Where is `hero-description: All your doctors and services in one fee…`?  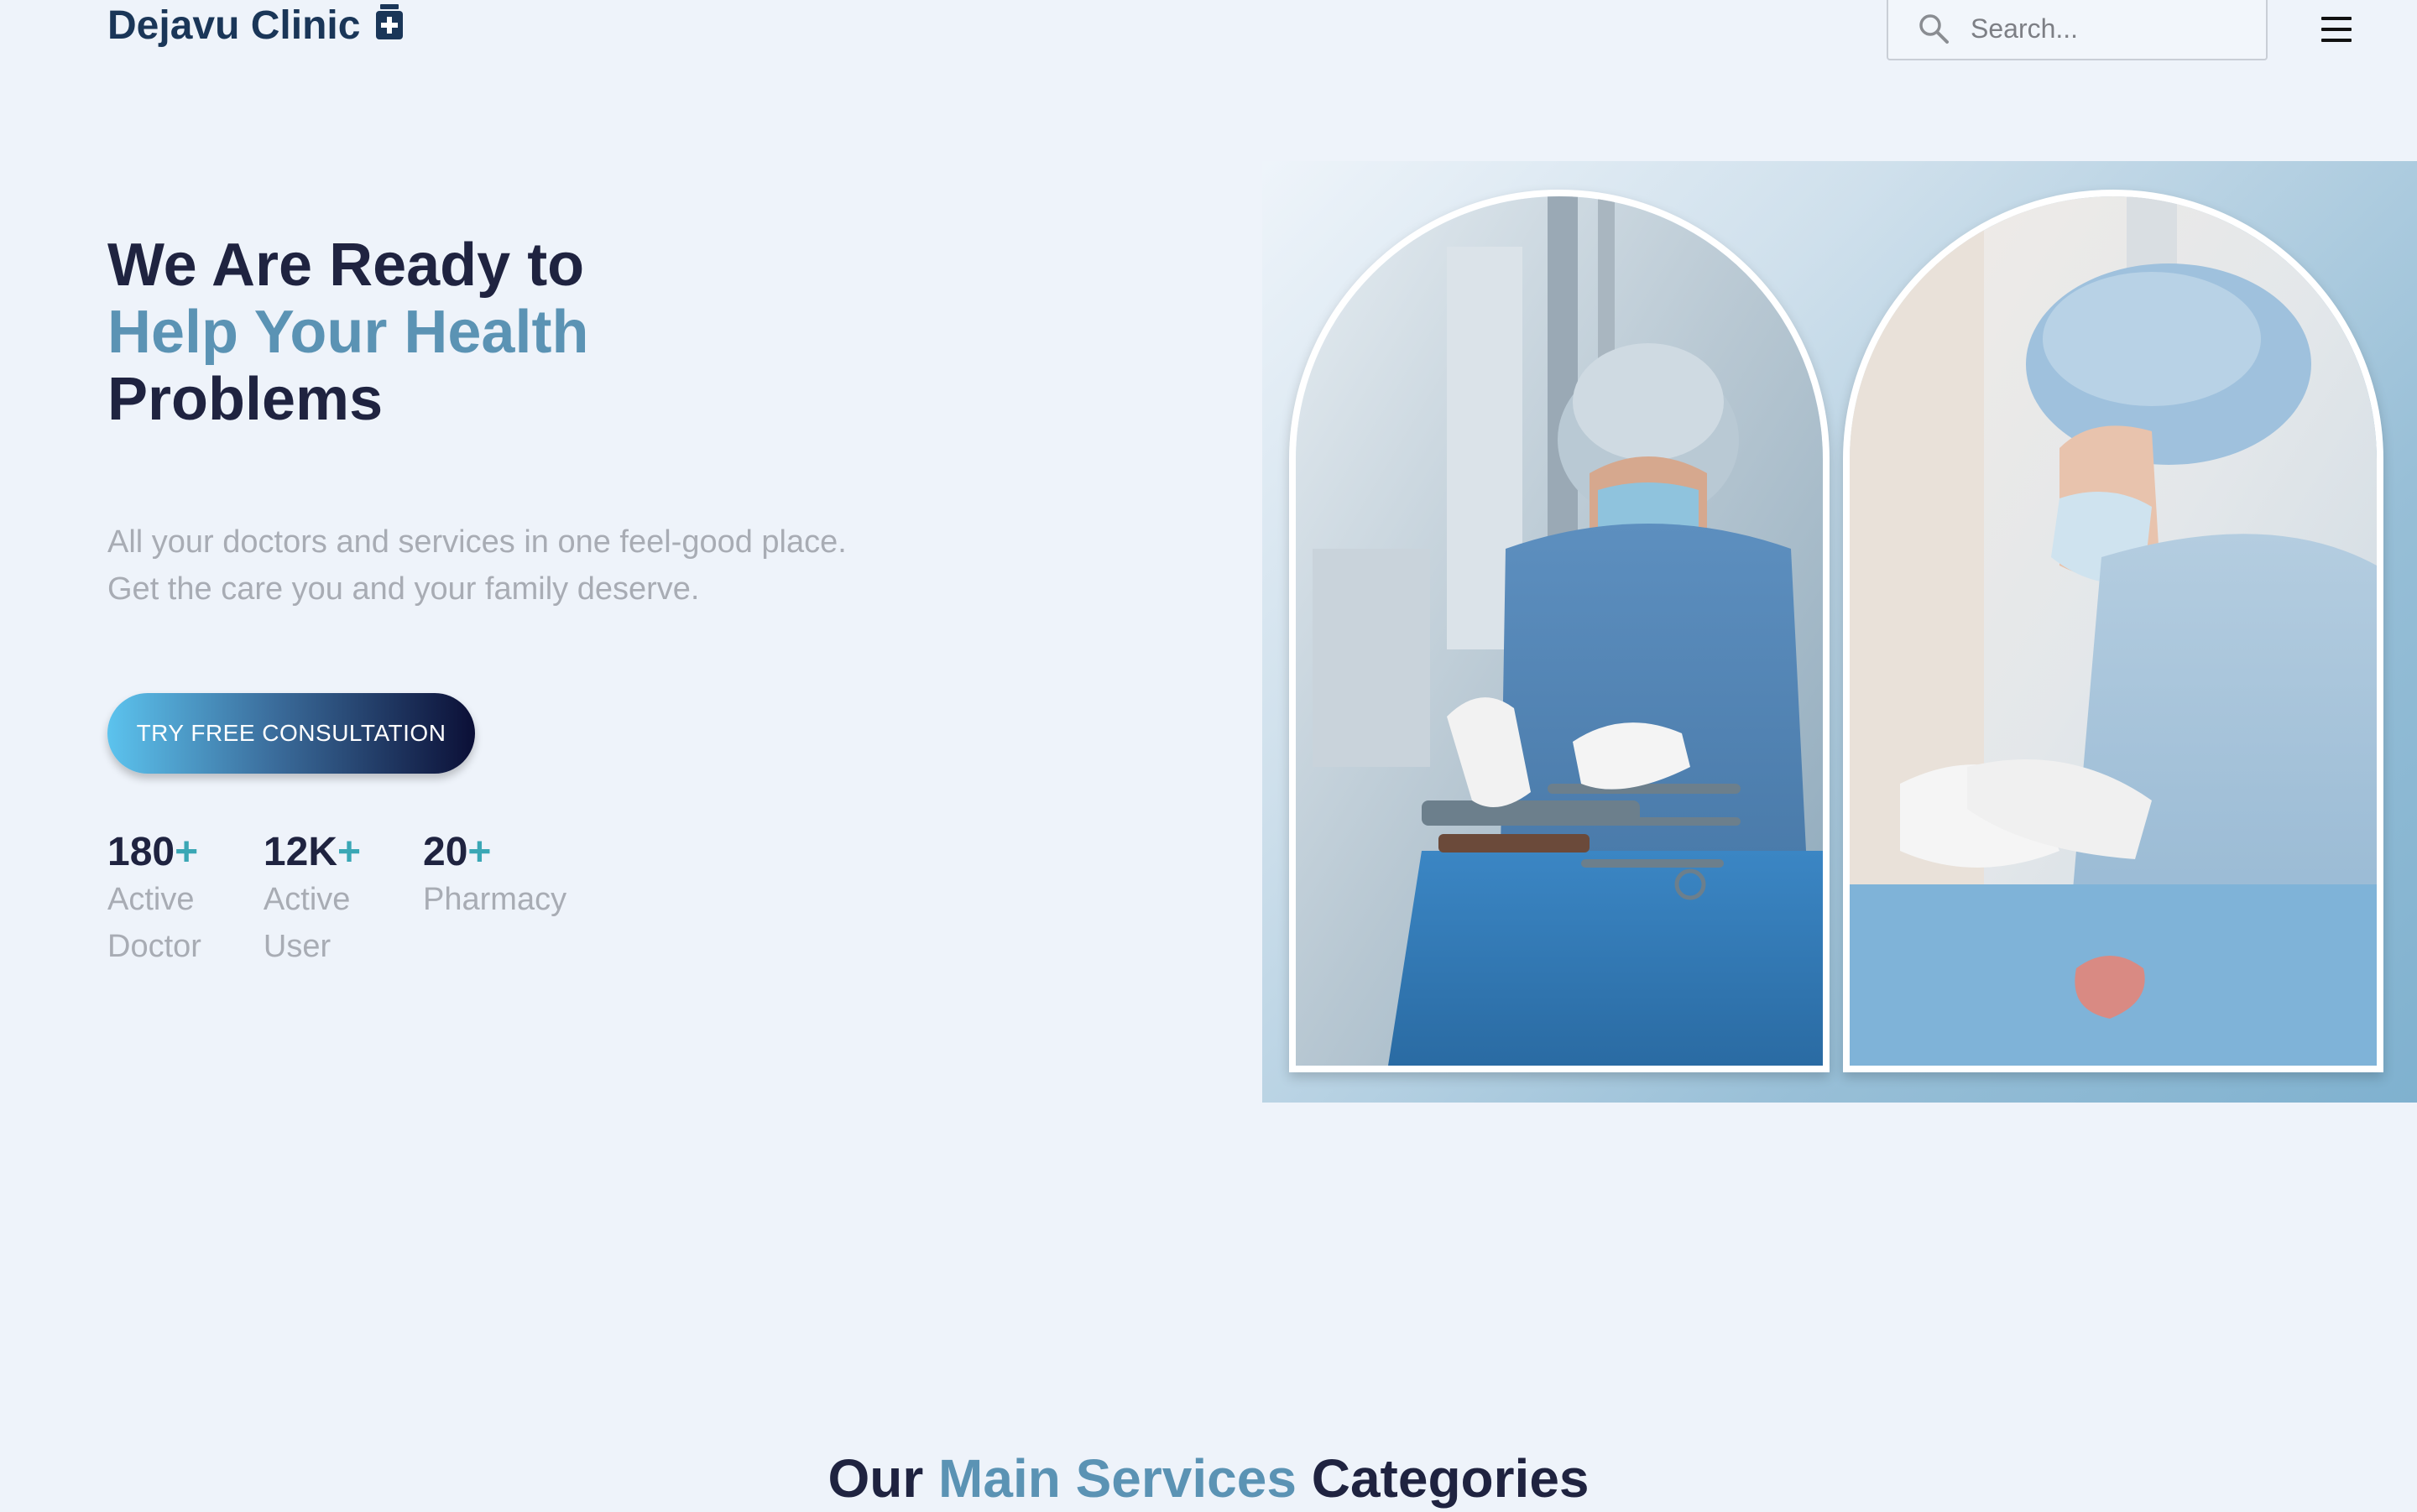
hero-description: All your doctors and services in one fee… is located at coordinates (477, 566).